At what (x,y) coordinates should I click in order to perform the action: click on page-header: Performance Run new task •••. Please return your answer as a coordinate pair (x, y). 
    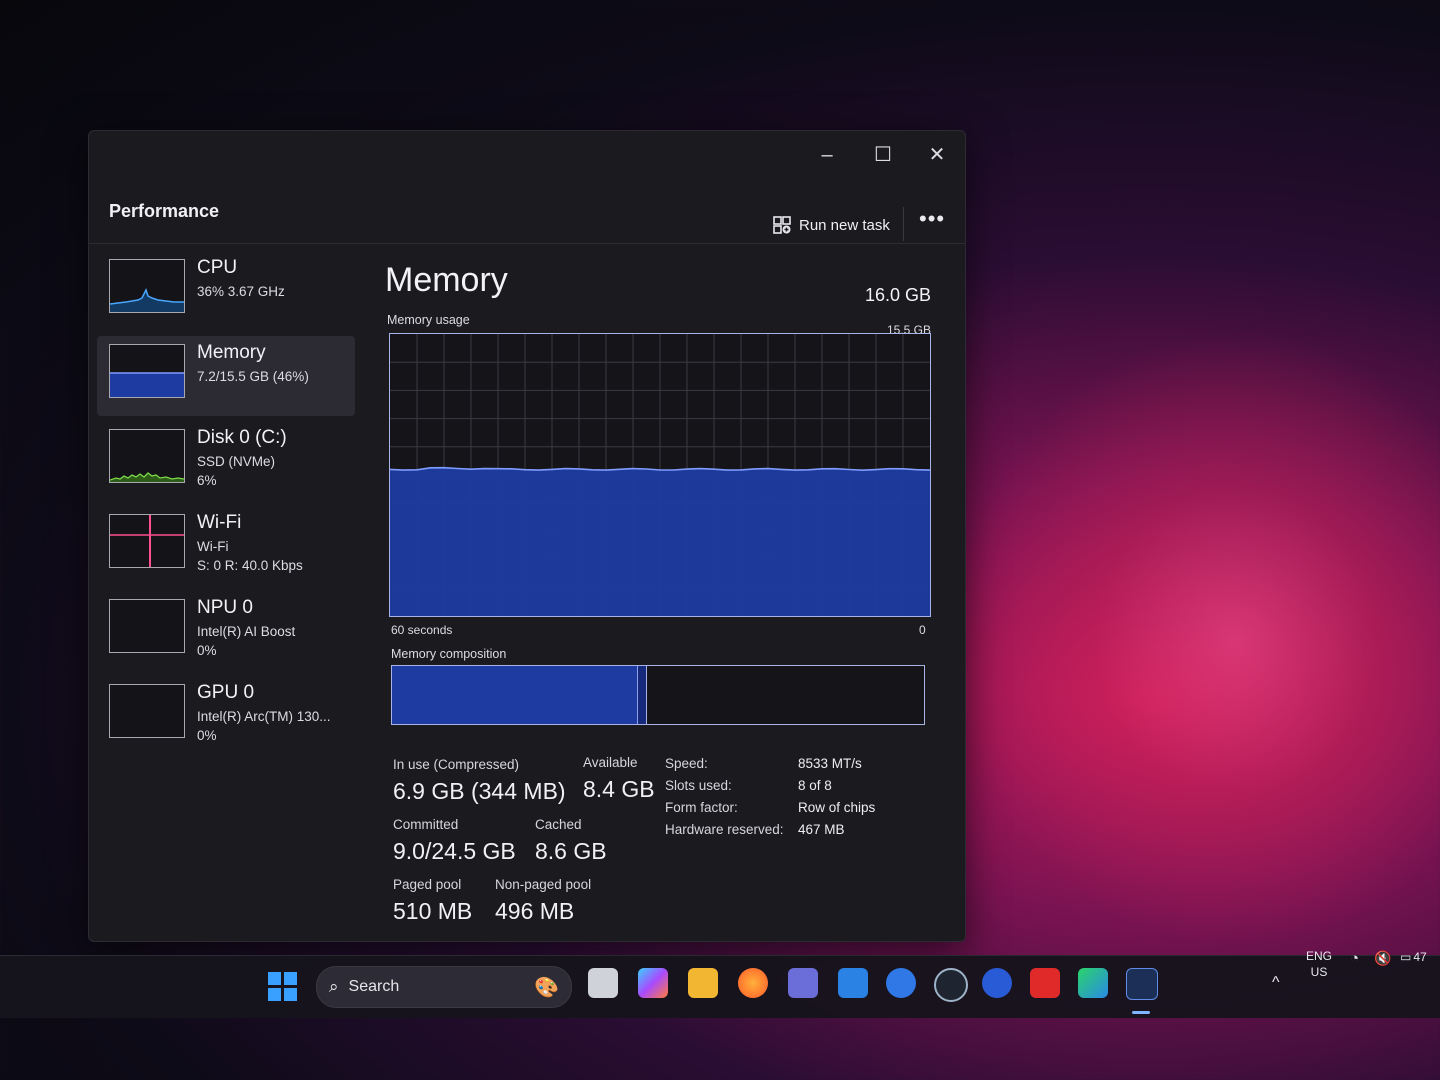
    Looking at the image, I should click on (527, 212).